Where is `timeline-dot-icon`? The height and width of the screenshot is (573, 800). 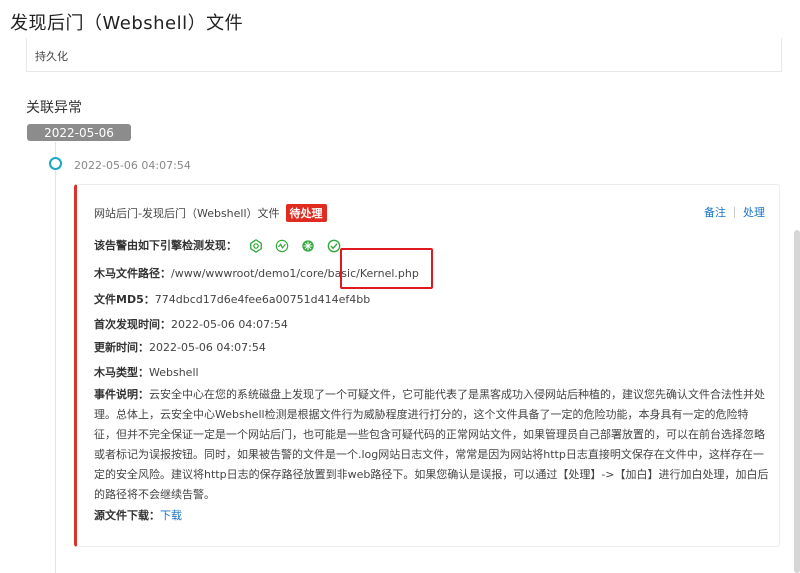
timeline-dot-icon is located at coordinates (55, 163).